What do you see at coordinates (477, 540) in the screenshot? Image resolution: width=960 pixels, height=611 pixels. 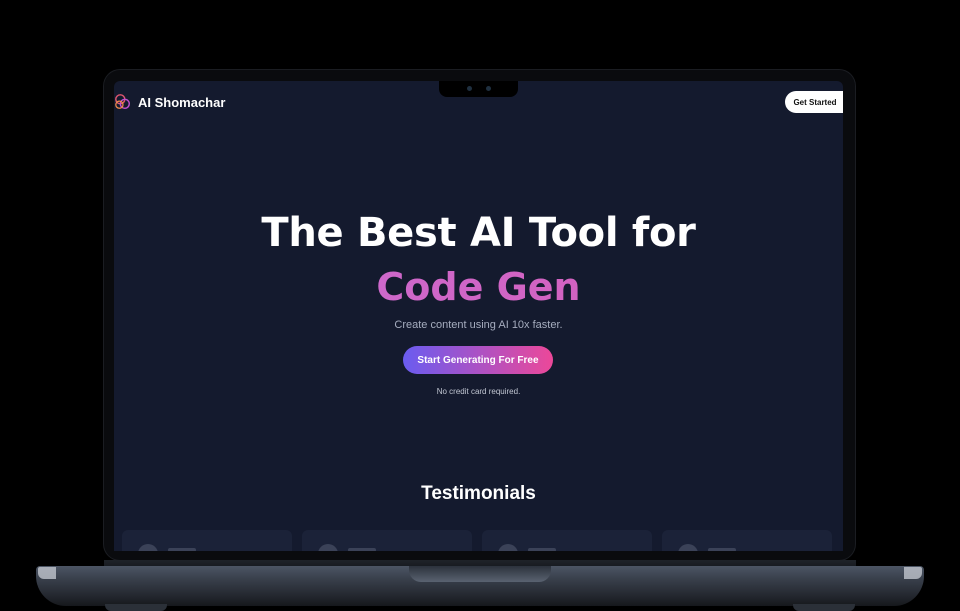 I see `testimonial-cards` at bounding box center [477, 540].